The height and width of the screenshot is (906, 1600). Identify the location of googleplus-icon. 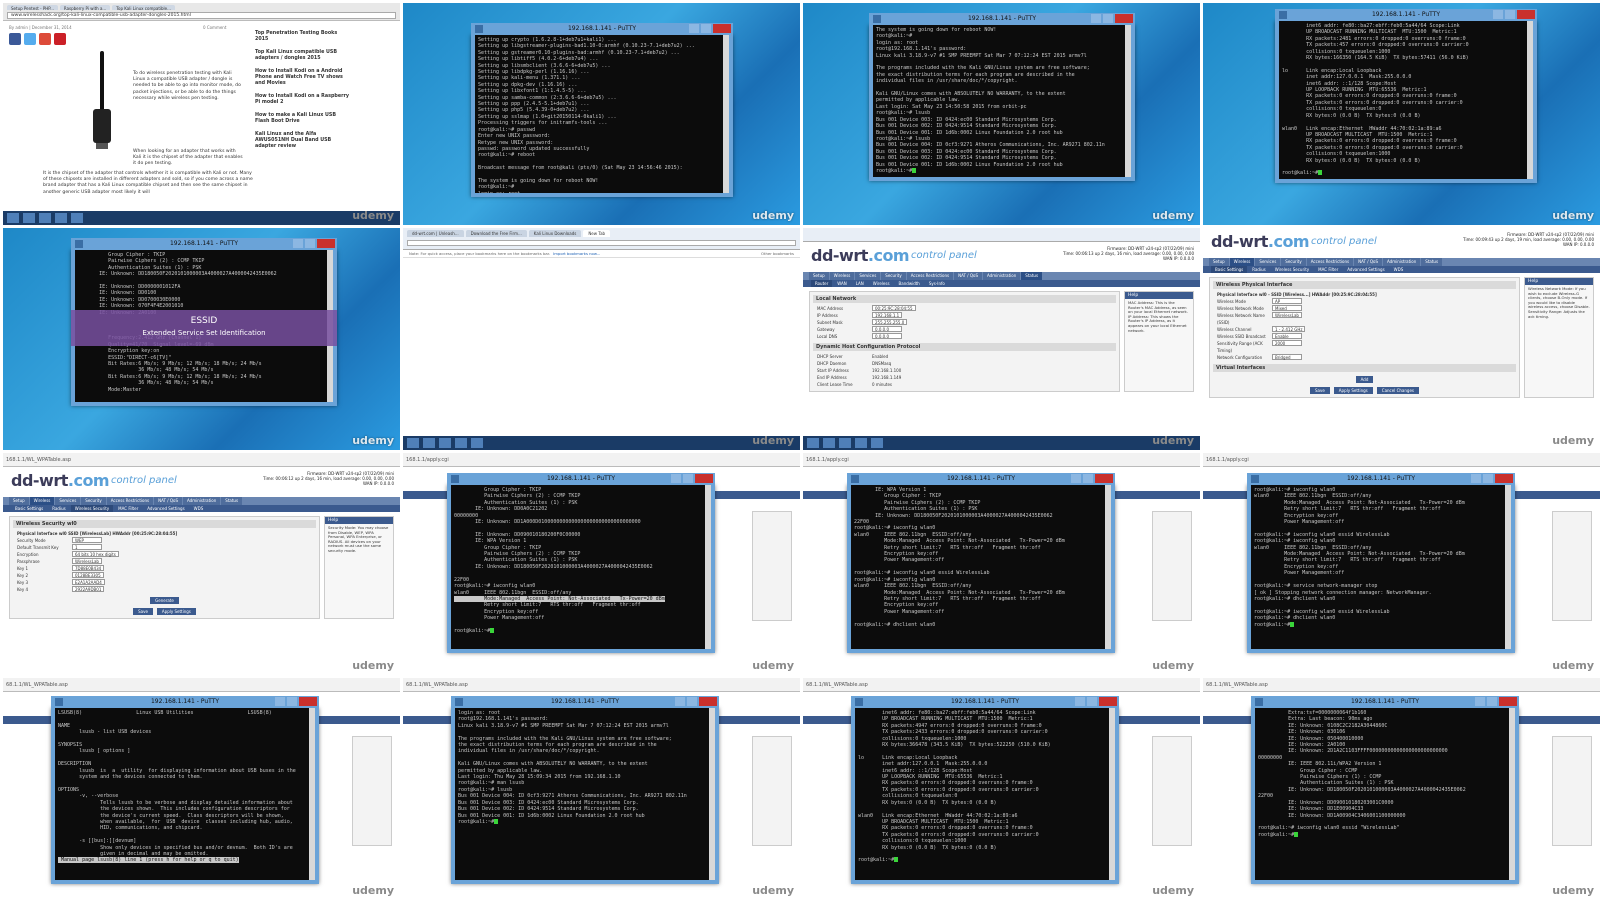
(45, 39).